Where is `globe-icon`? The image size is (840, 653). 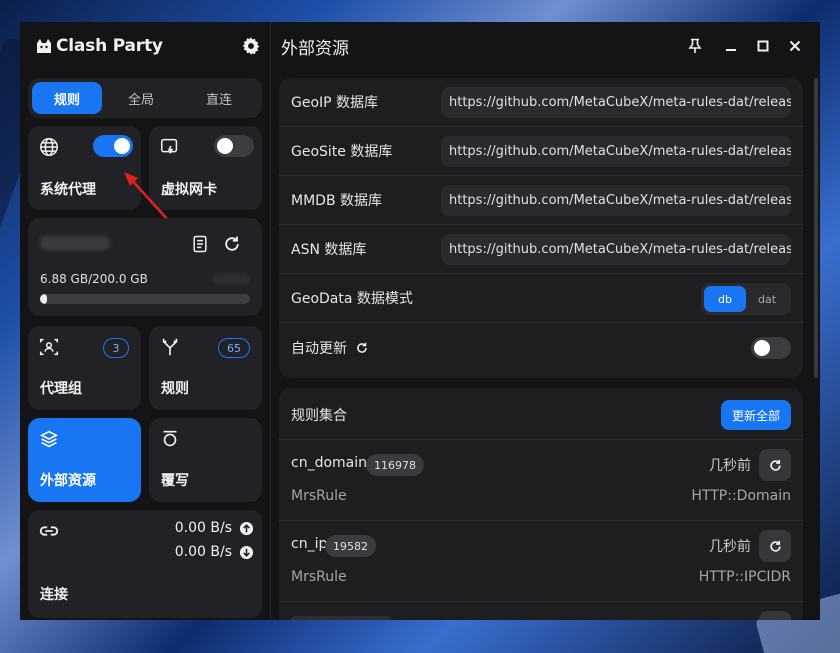 globe-icon is located at coordinates (49, 149).